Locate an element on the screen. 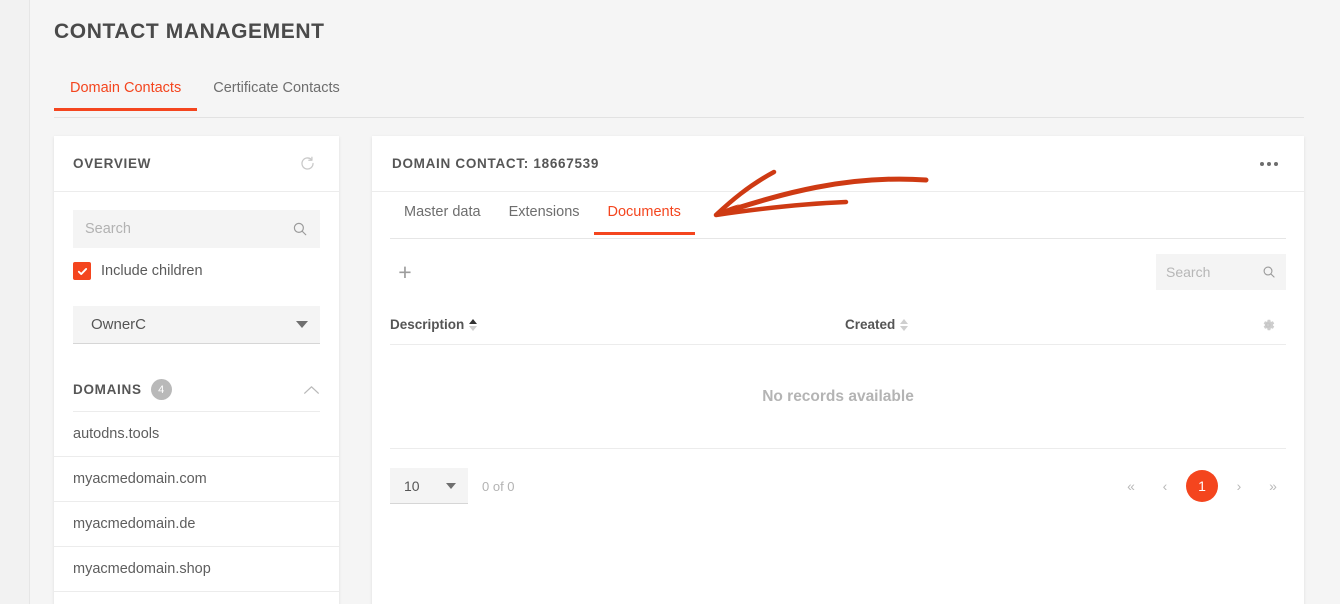 This screenshot has width=1340, height=604. page-title: CONTACT MANAGEMENT is located at coordinates (189, 31).